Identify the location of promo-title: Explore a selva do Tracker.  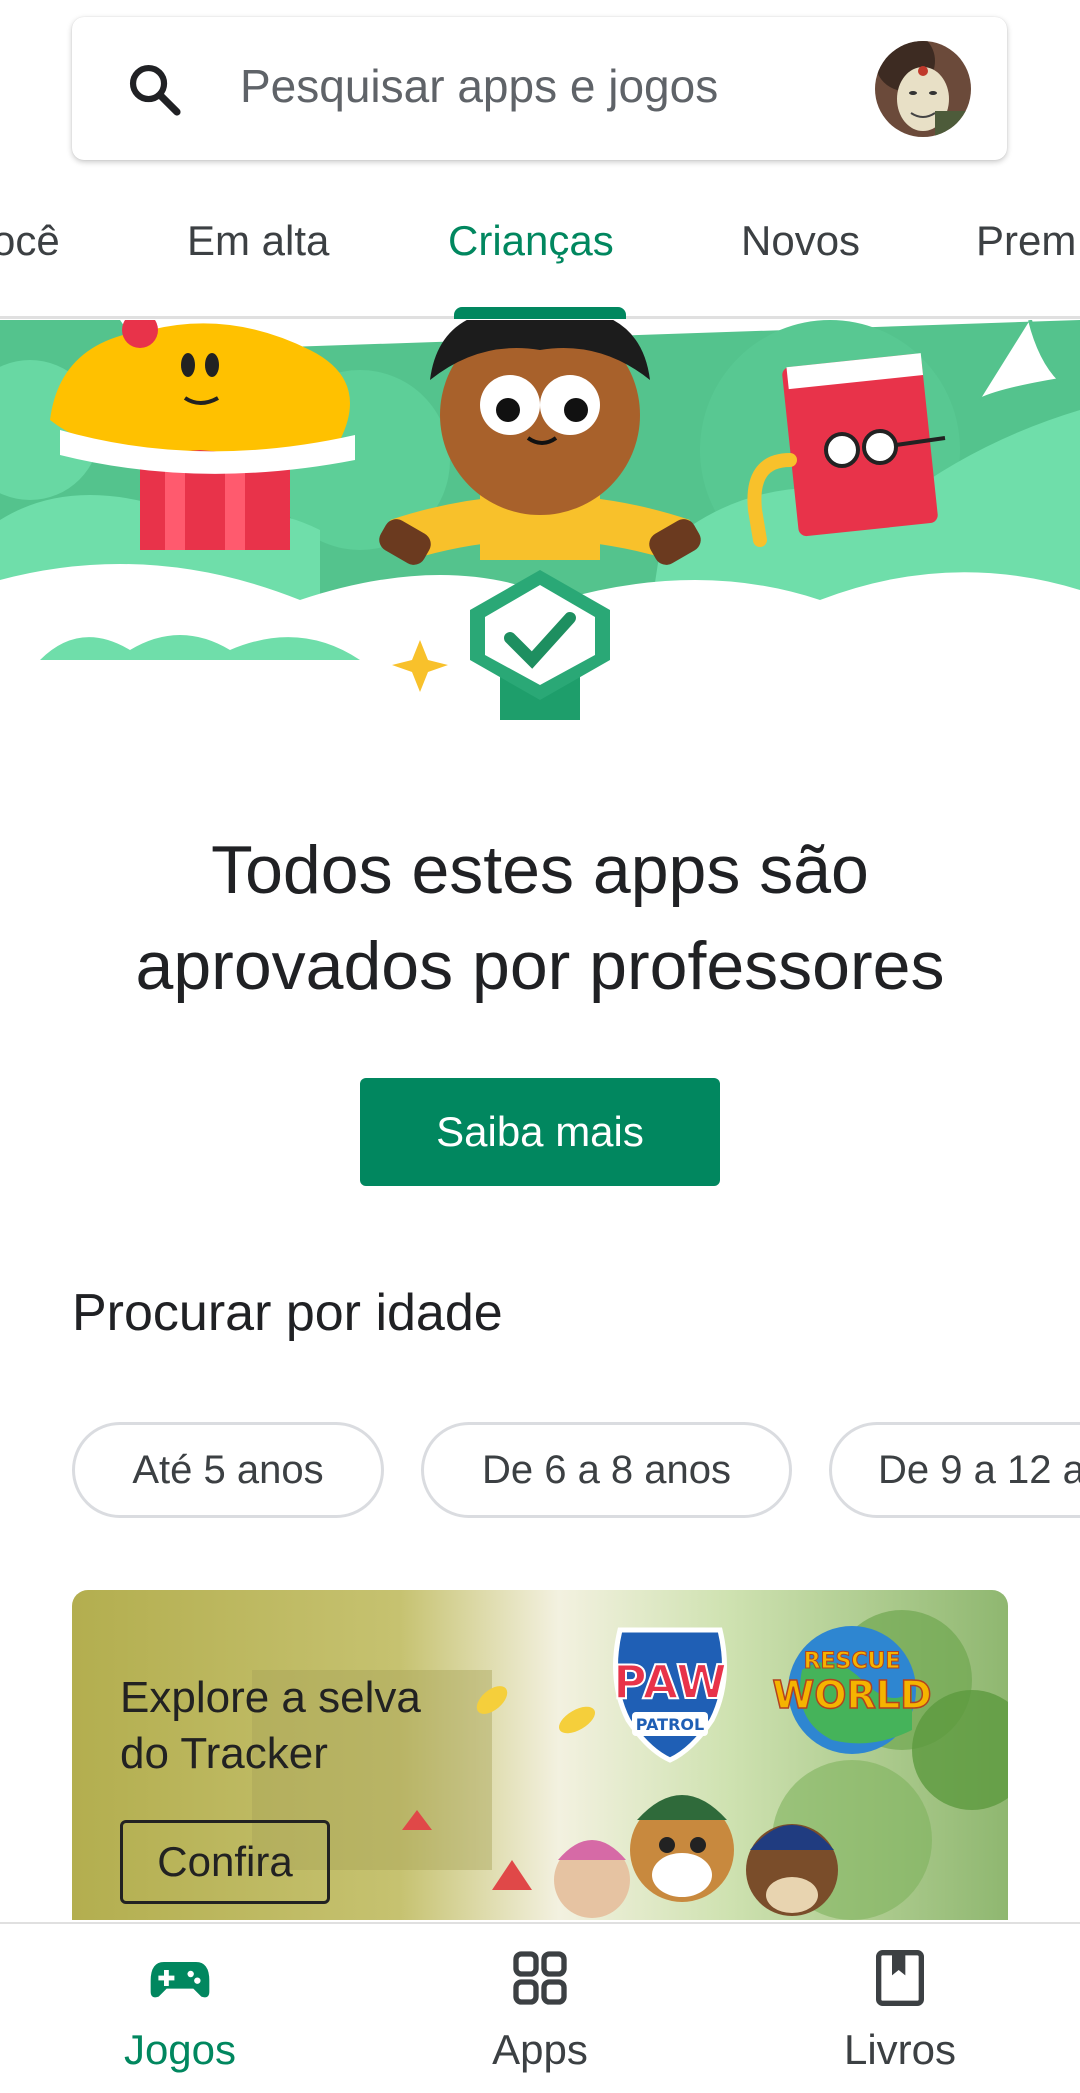
(270, 1725).